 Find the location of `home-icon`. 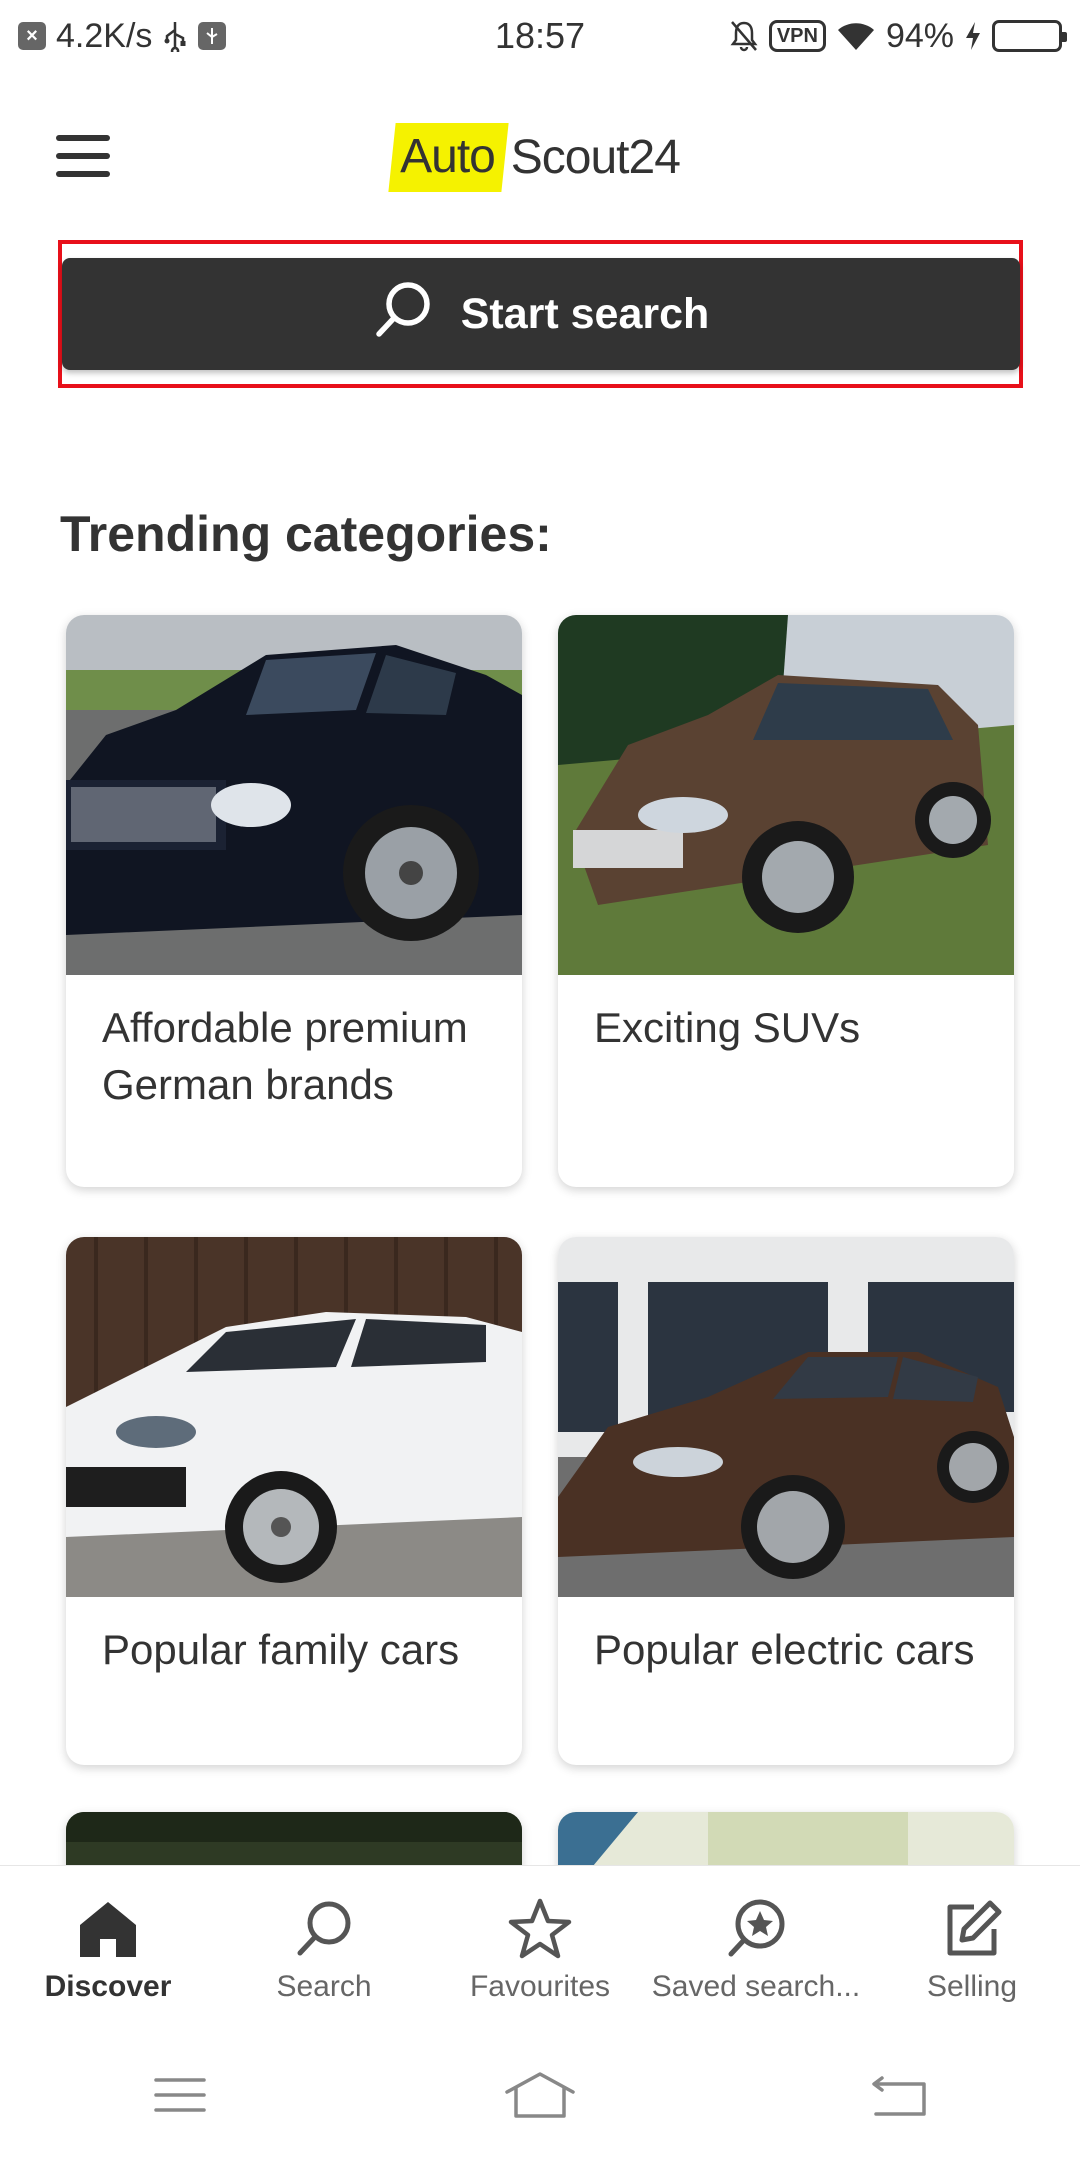

home-icon is located at coordinates (108, 1929).